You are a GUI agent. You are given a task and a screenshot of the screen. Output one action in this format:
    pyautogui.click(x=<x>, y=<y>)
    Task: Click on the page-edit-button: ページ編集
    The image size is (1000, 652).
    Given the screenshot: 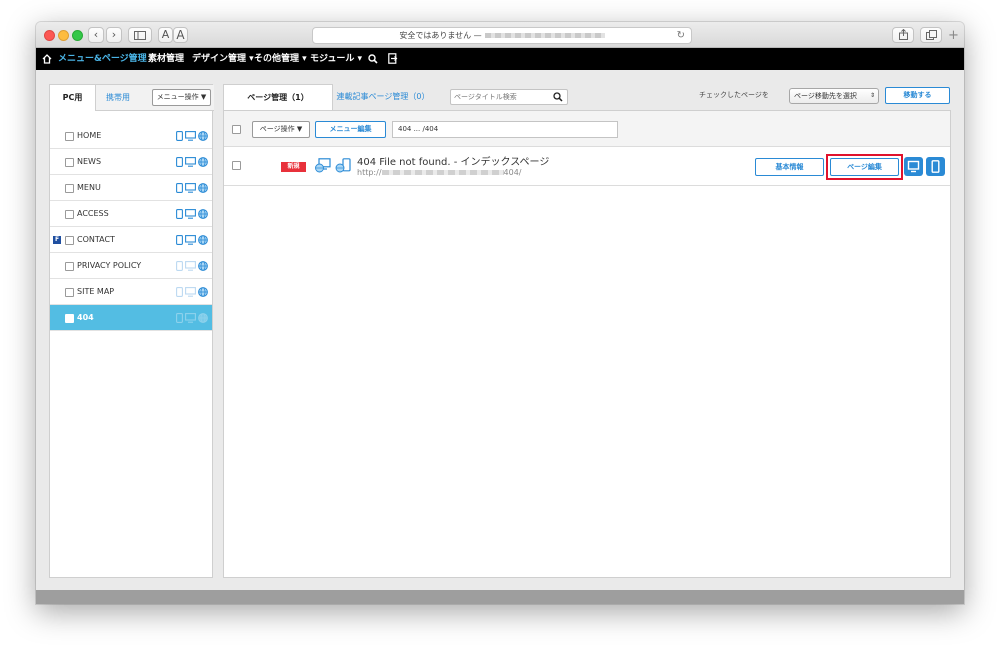 What is the action you would take?
    pyautogui.click(x=864, y=167)
    